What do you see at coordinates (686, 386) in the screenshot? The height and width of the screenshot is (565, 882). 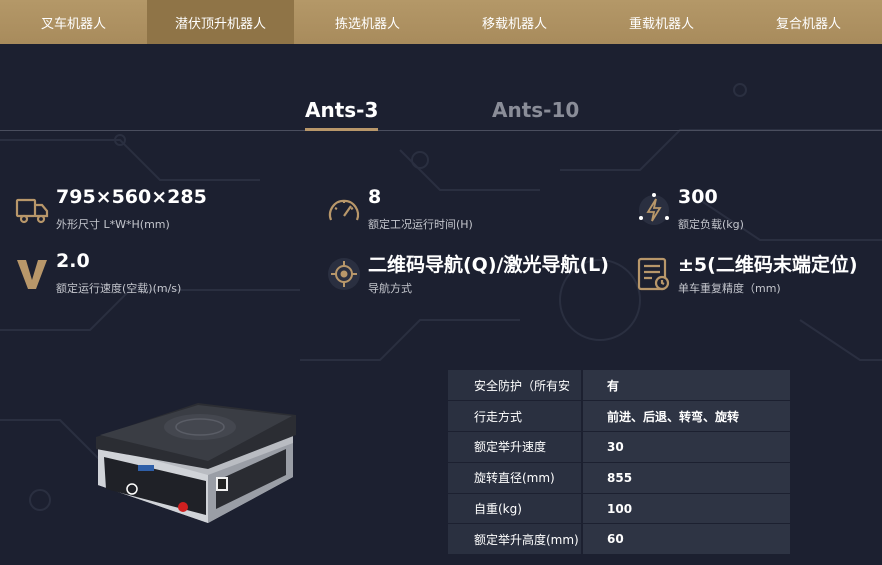 I see `table-value: 有` at bounding box center [686, 386].